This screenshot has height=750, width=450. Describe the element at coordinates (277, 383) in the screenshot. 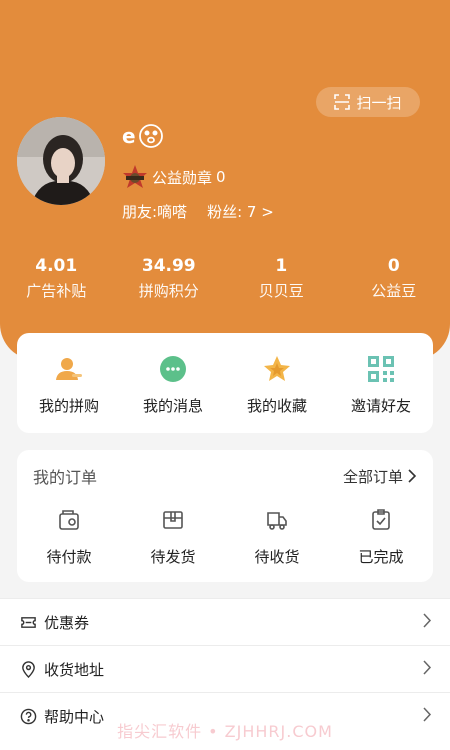

I see `action-my-favorites: 我的收藏` at that location.